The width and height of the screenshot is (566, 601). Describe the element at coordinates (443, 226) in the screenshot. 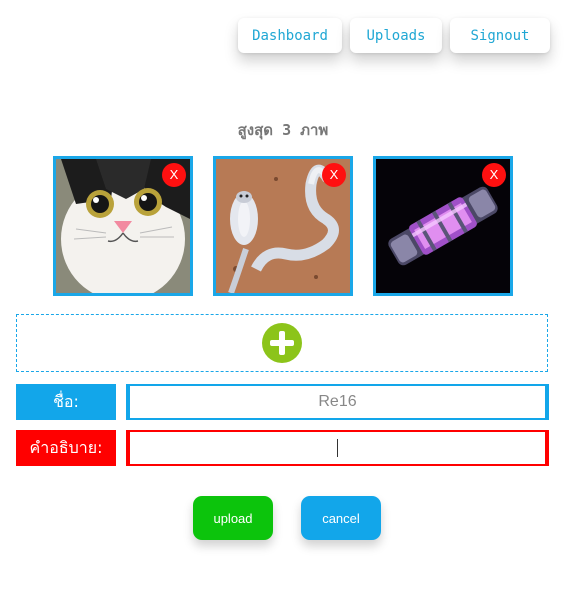

I see `thumbnail-capsule: X` at that location.